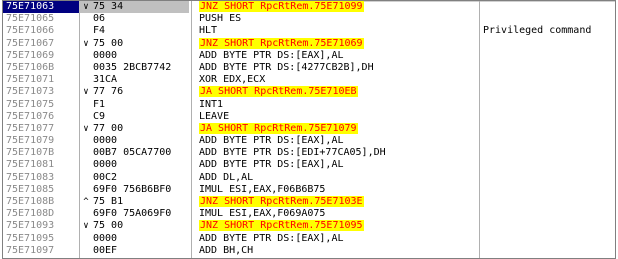 The width and height of the screenshot is (618, 259). What do you see at coordinates (226, 250) in the screenshot?
I see `instruction-text: ADD BH,CH` at bounding box center [226, 250].